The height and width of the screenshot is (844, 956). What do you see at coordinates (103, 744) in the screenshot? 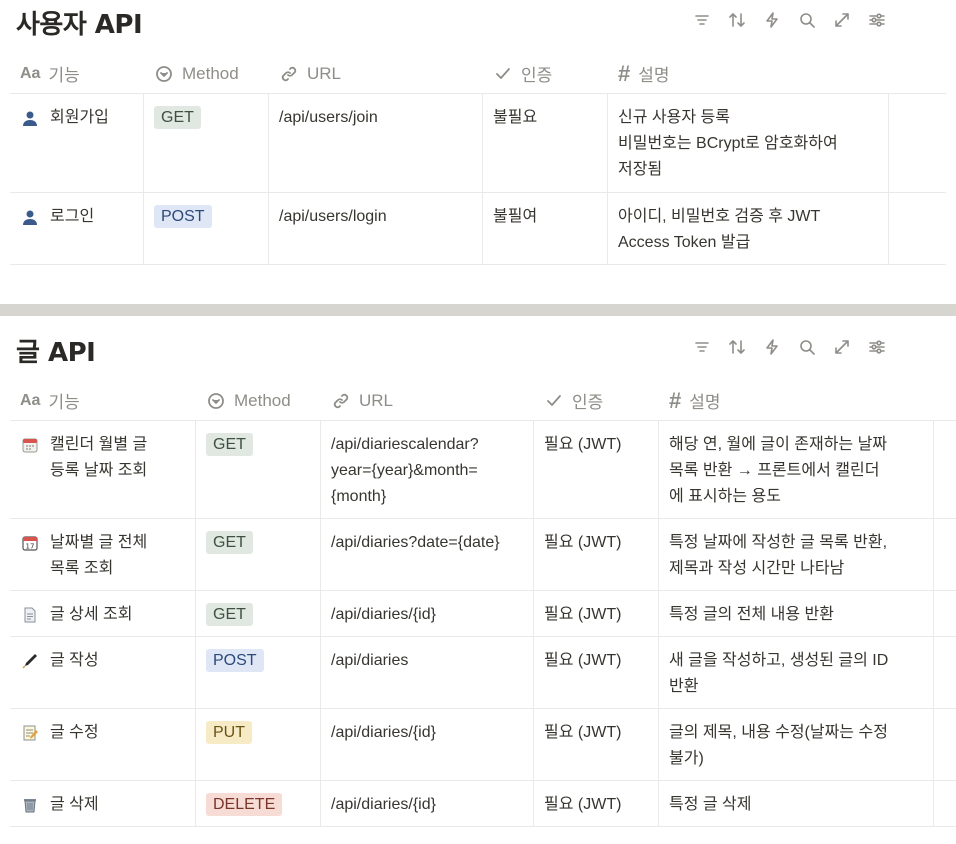
I see `feature-cell: 글 수정` at bounding box center [103, 744].